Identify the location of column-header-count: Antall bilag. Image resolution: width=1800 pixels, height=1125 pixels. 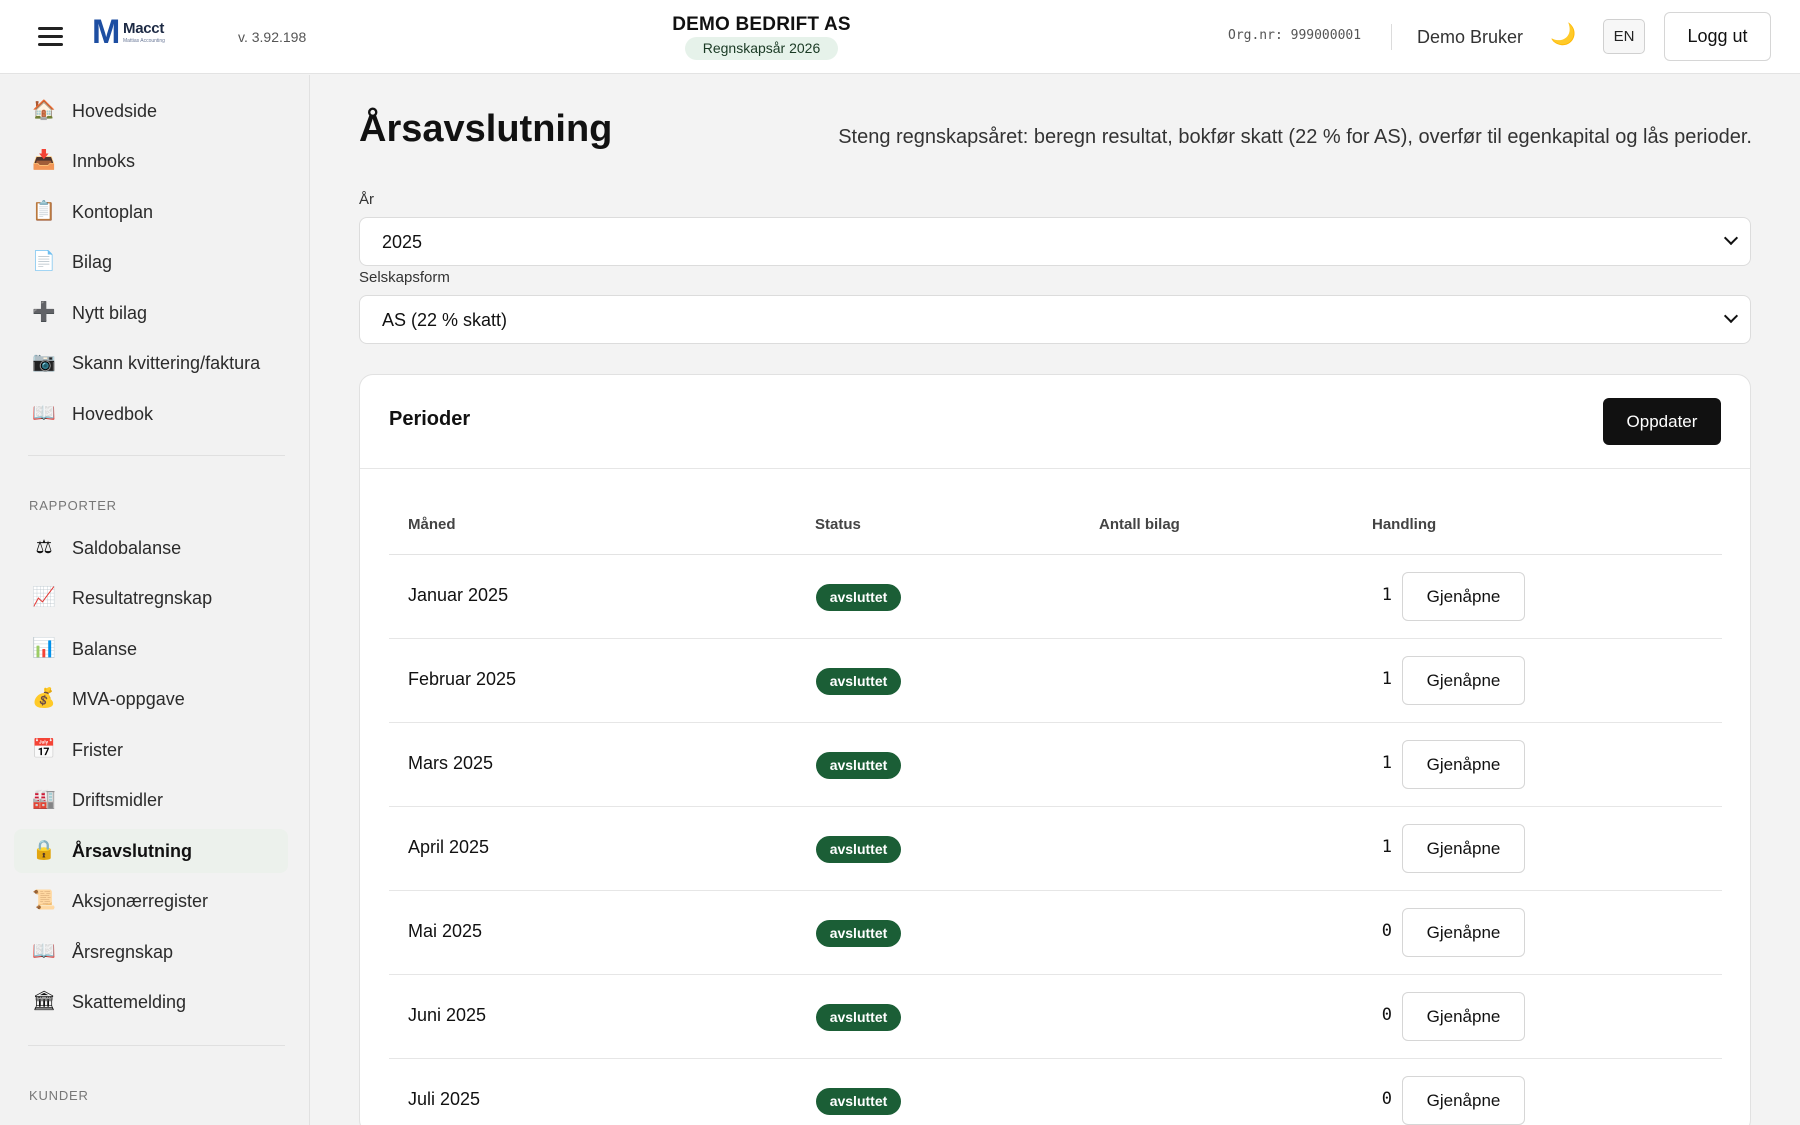
(1139, 524).